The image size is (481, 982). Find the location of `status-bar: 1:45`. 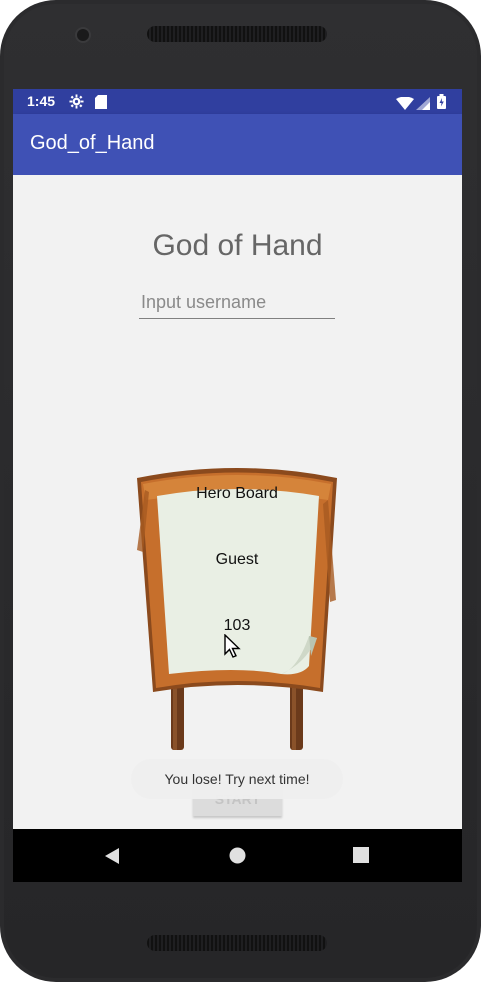

status-bar: 1:45 is located at coordinates (237, 101).